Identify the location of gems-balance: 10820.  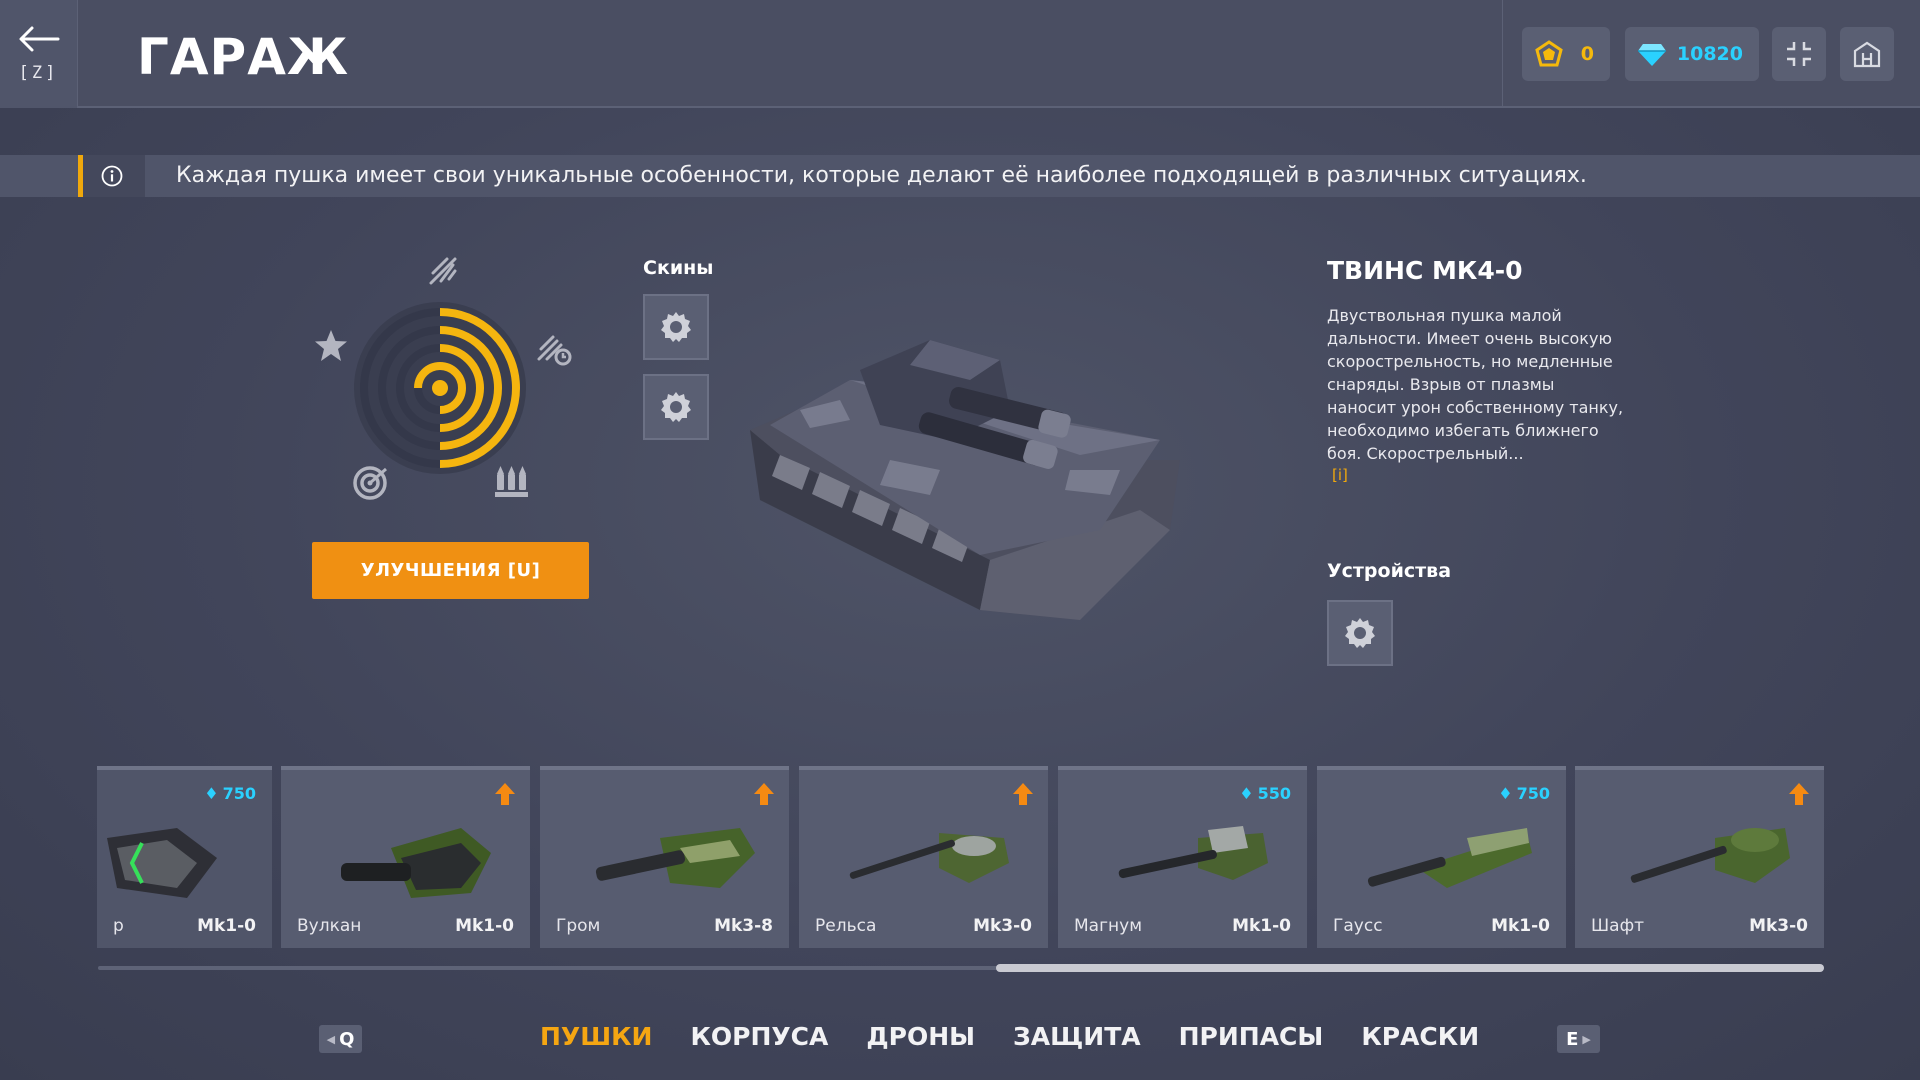
(1692, 54).